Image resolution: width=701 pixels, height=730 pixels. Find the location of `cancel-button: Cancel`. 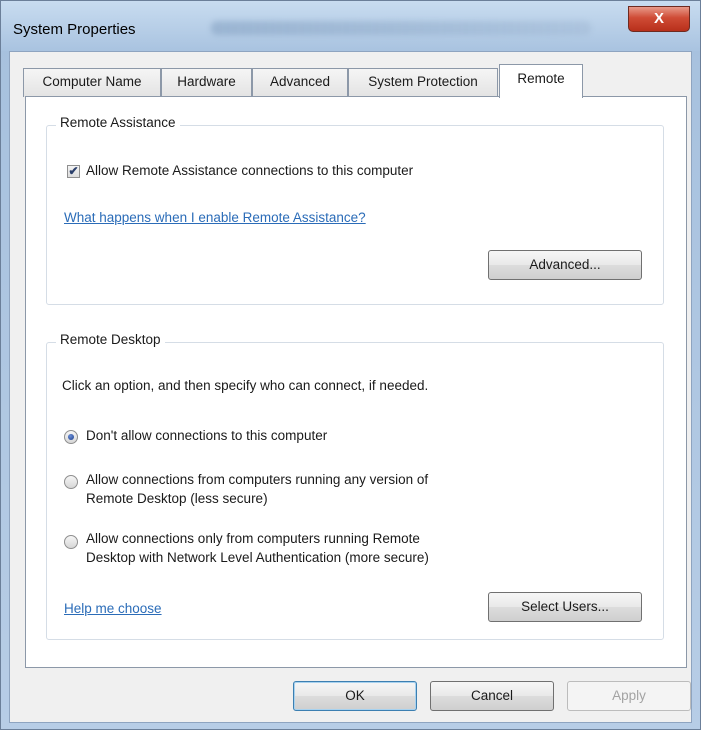

cancel-button: Cancel is located at coordinates (492, 696).